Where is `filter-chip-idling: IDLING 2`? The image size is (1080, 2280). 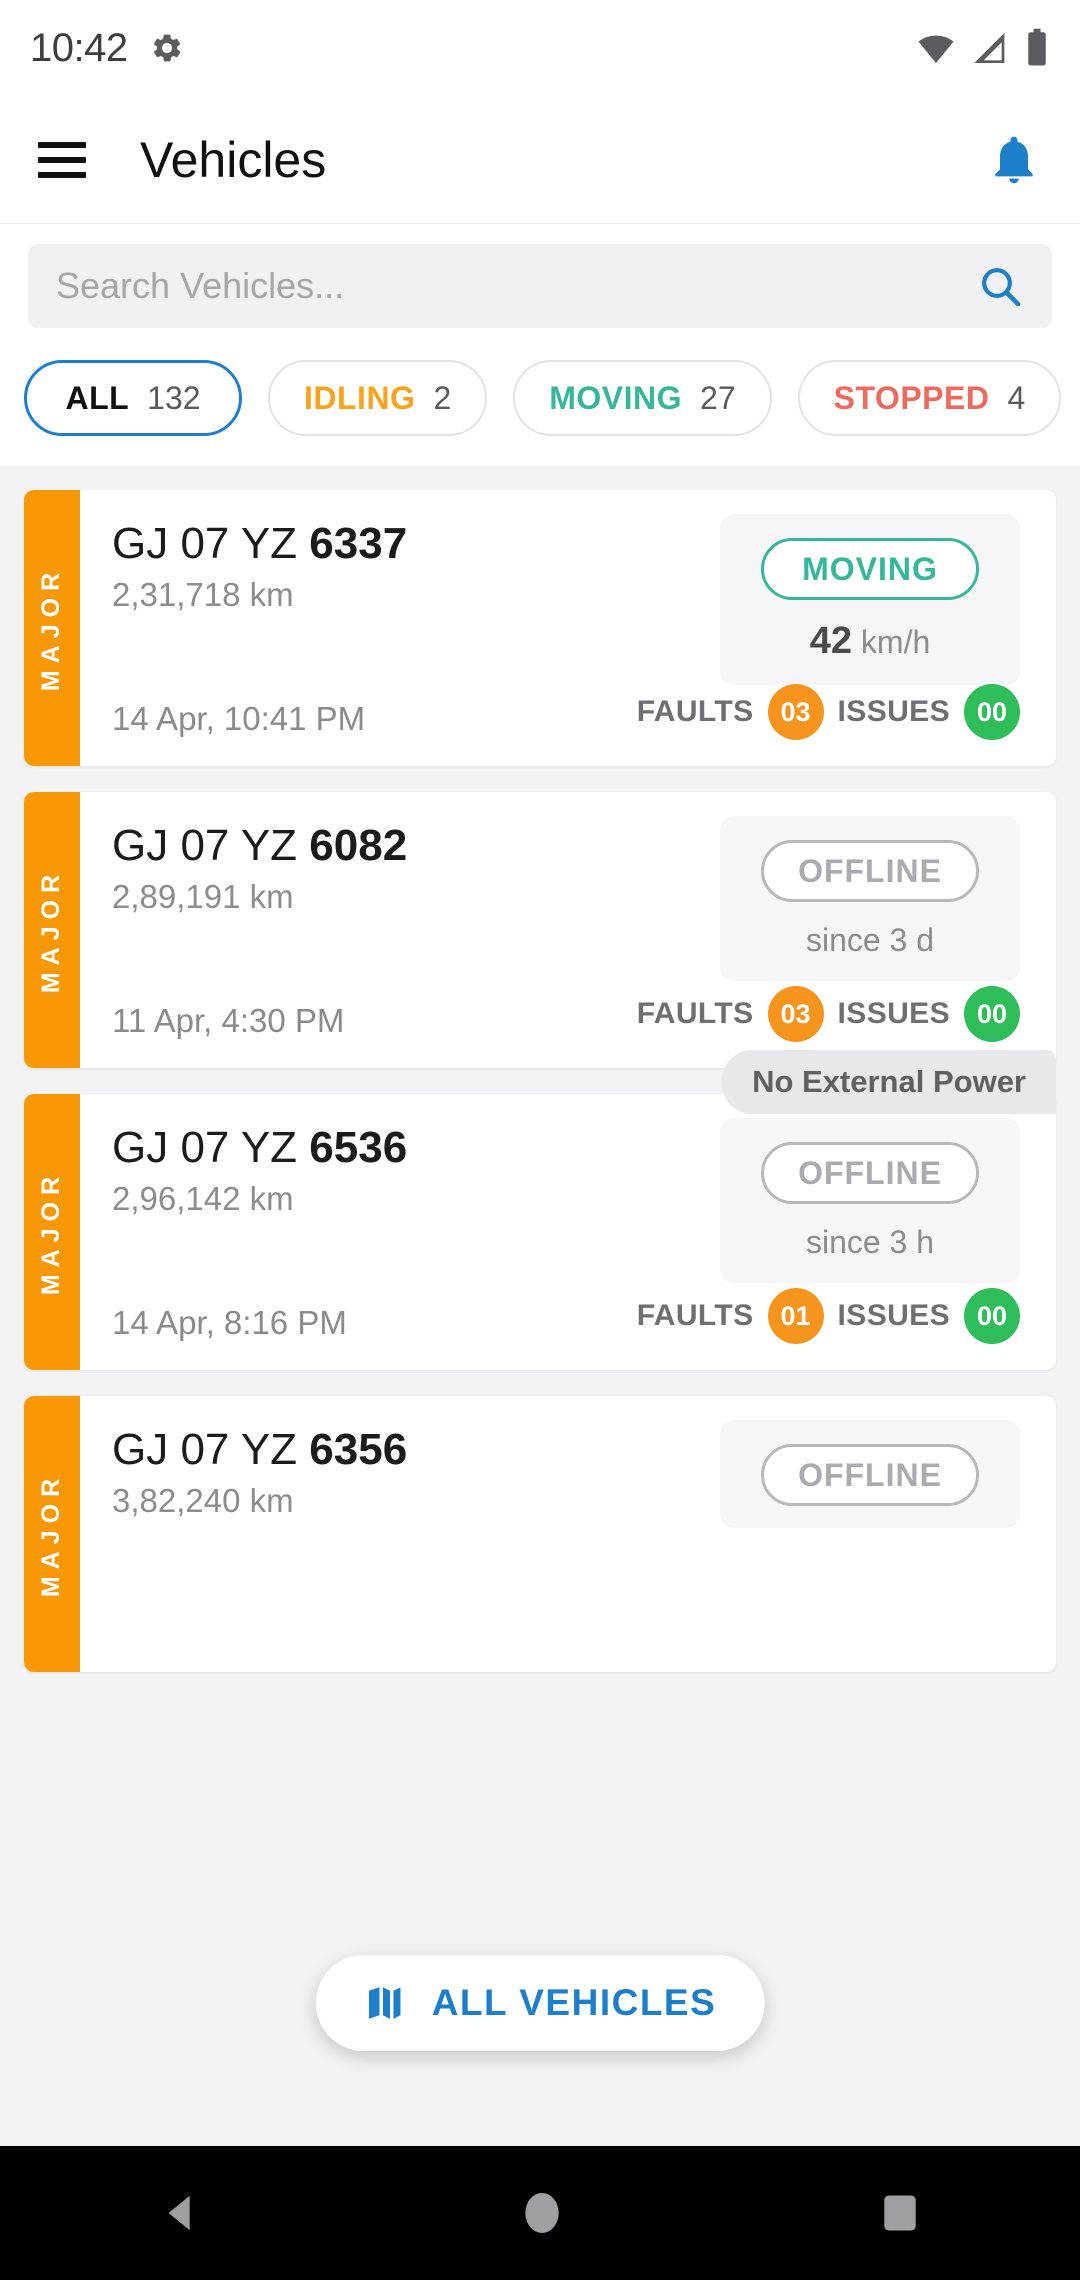 filter-chip-idling: IDLING 2 is located at coordinates (378, 398).